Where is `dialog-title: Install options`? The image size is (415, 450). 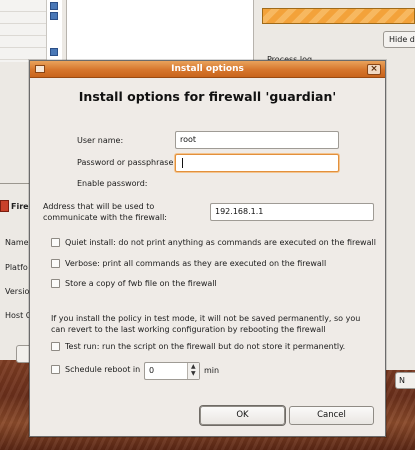
dialog-title: Install options is located at coordinates (207, 69).